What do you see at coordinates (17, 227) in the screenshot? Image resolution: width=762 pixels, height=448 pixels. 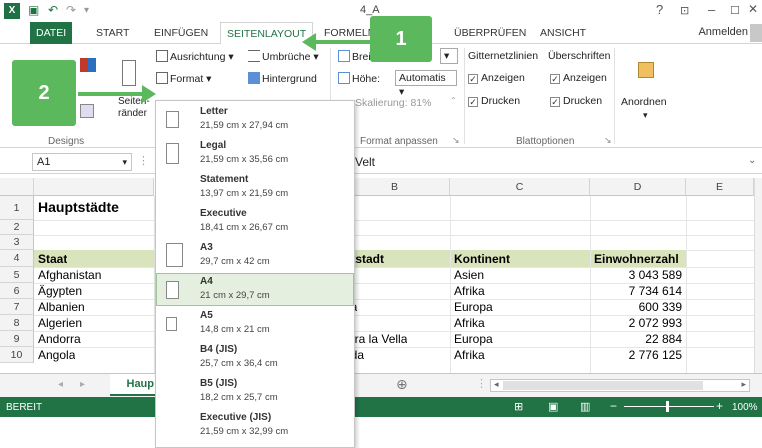 I see `row-header: 2` at bounding box center [17, 227].